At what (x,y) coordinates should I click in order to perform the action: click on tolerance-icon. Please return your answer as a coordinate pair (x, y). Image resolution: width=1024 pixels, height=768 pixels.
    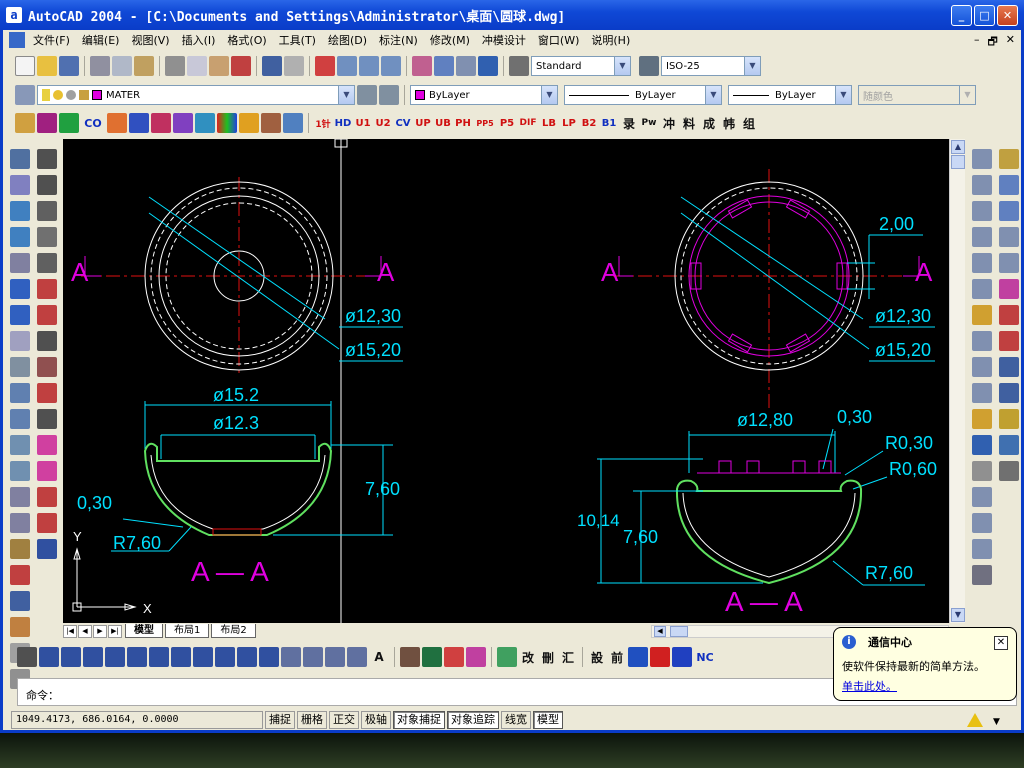
    Looking at the image, I should click on (982, 419).